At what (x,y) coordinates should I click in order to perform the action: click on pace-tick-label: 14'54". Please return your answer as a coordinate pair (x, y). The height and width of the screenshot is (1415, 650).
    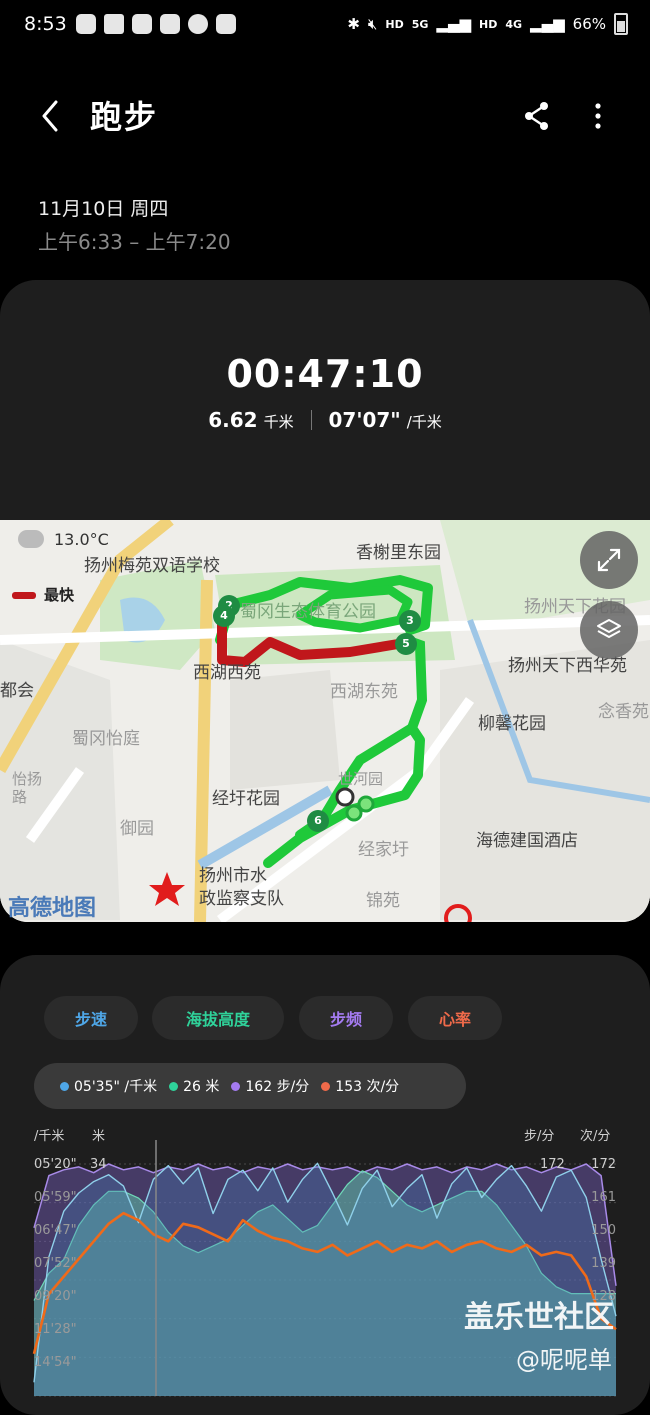
    Looking at the image, I should click on (55, 1362).